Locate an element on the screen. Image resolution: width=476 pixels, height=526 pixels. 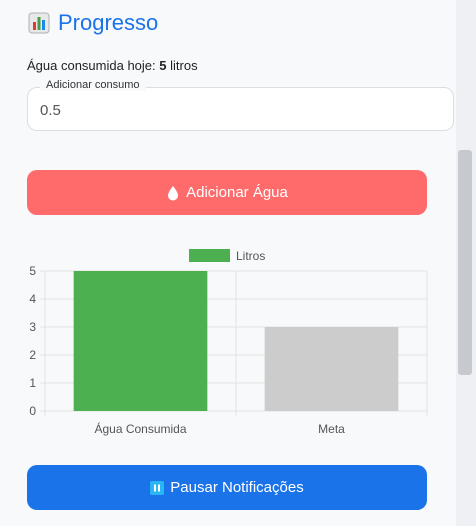
add-water-button: Adicionar Água is located at coordinates (227, 192).